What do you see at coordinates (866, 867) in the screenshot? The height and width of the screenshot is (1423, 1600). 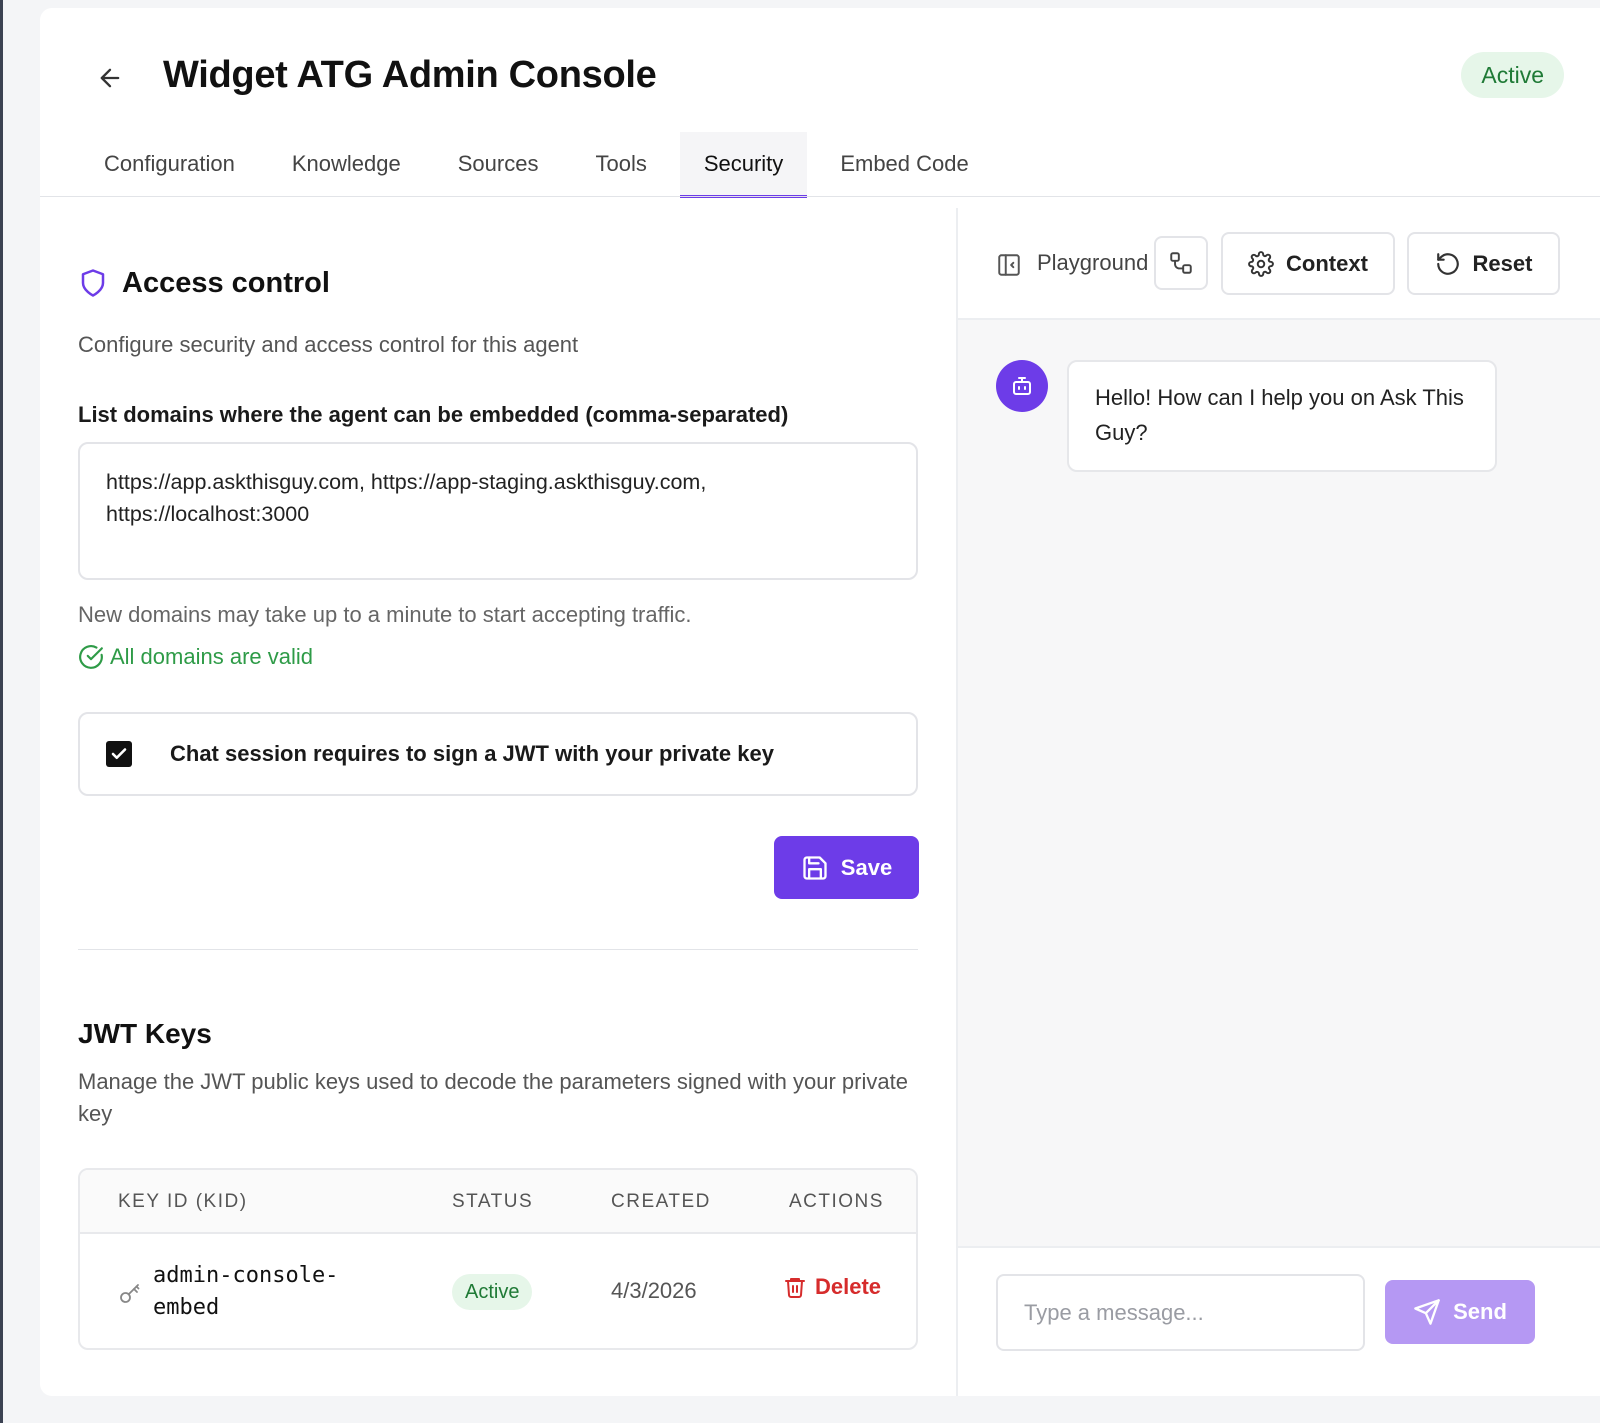 I see `save-button-label: Save` at bounding box center [866, 867].